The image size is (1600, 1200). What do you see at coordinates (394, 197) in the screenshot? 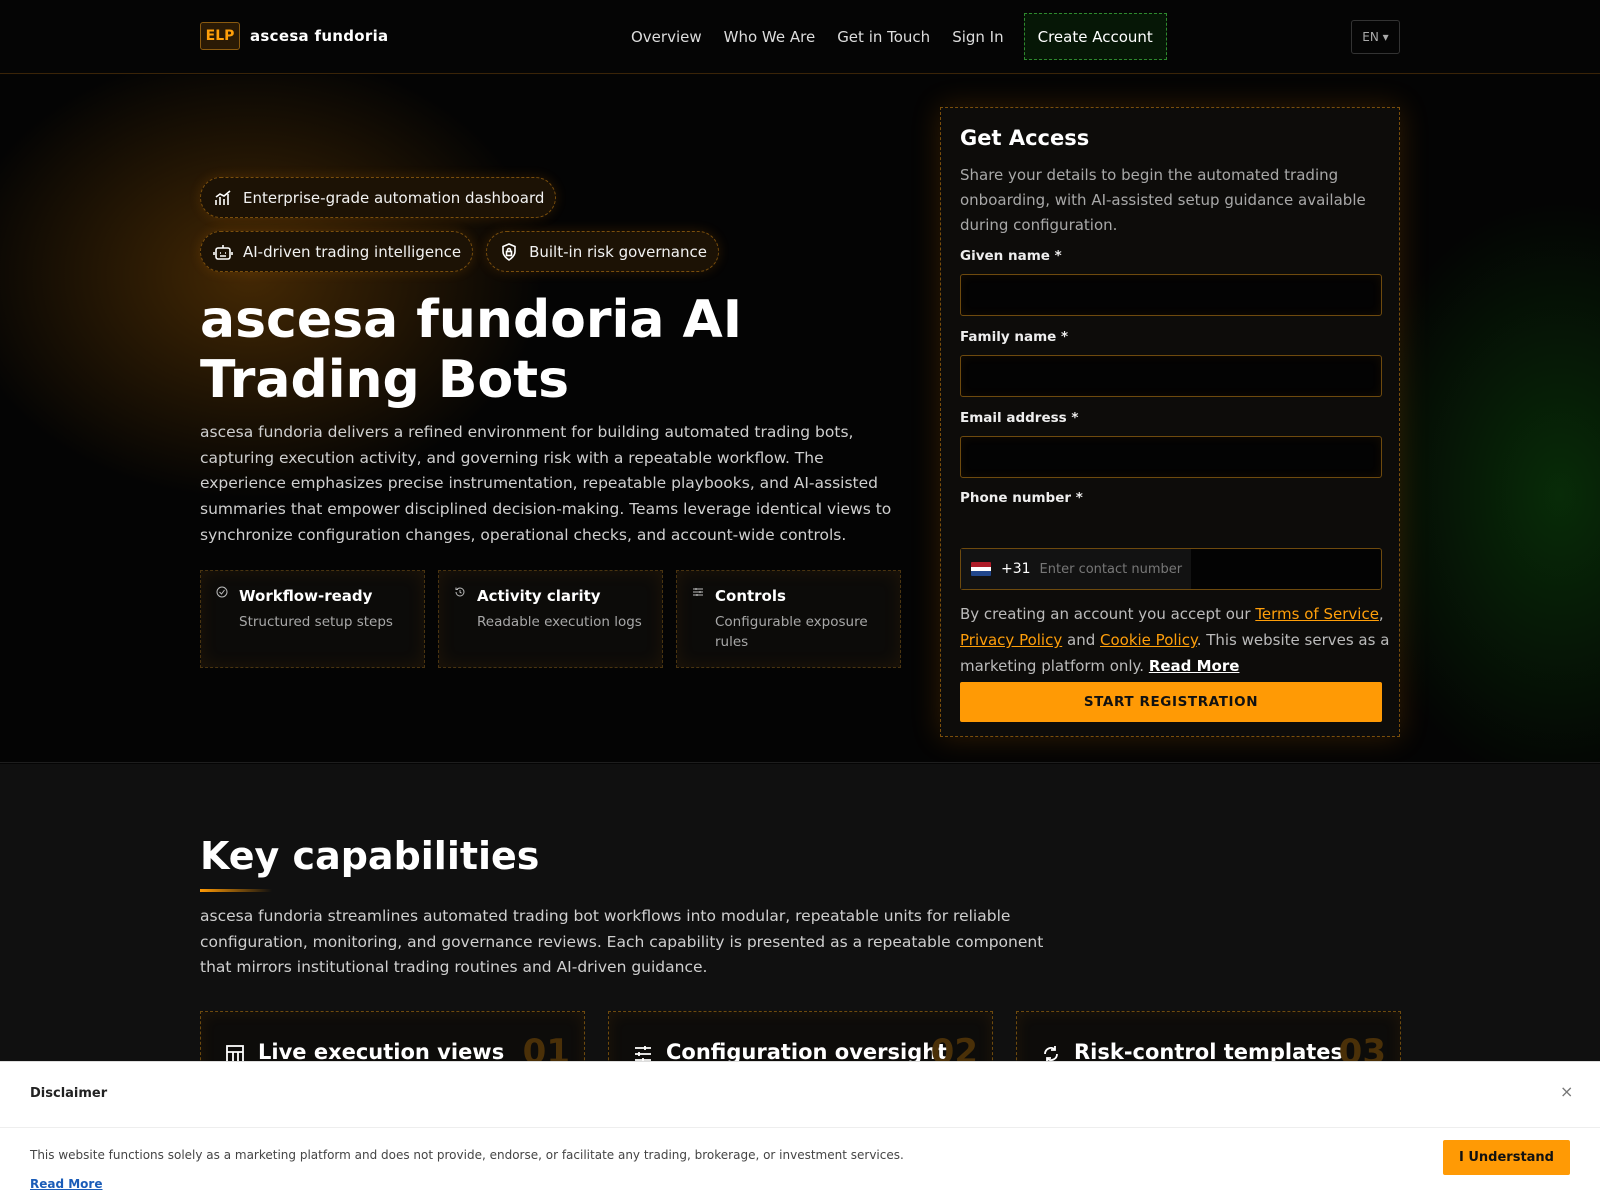
I see `pill-label: Enterprise-grade automation dashboard` at bounding box center [394, 197].